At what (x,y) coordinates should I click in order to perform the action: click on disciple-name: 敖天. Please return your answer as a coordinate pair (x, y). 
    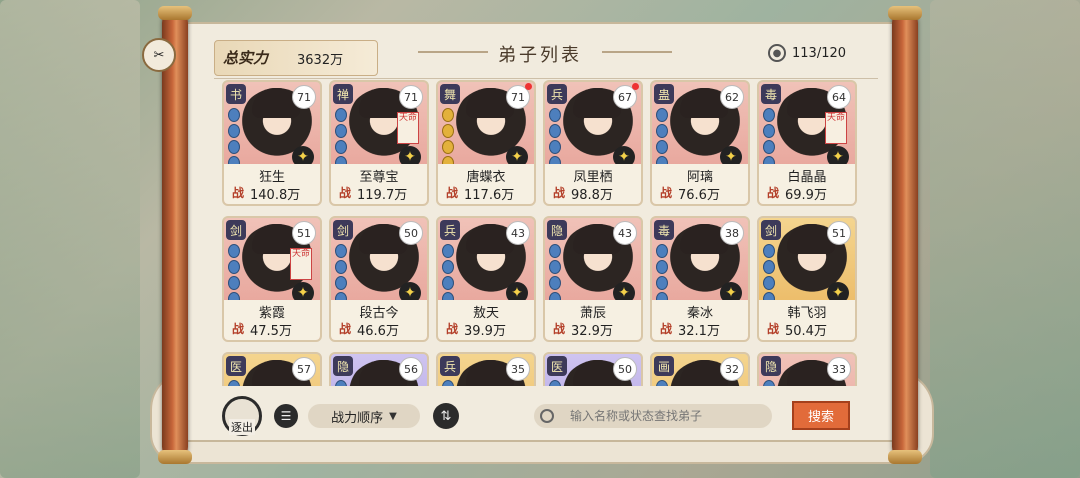
    Looking at the image, I should click on (485, 313).